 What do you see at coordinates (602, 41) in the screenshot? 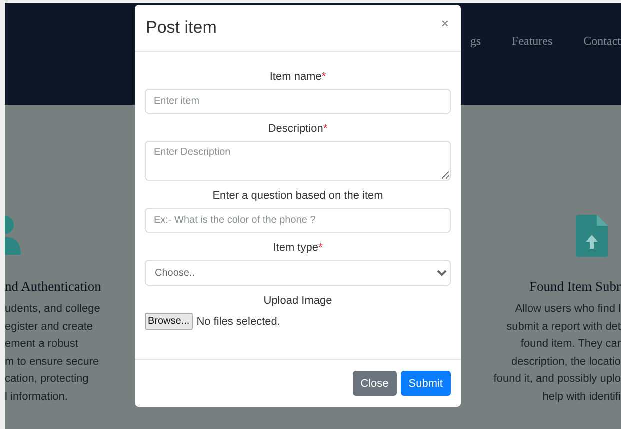
I see `nav-link: Contact` at bounding box center [602, 41].